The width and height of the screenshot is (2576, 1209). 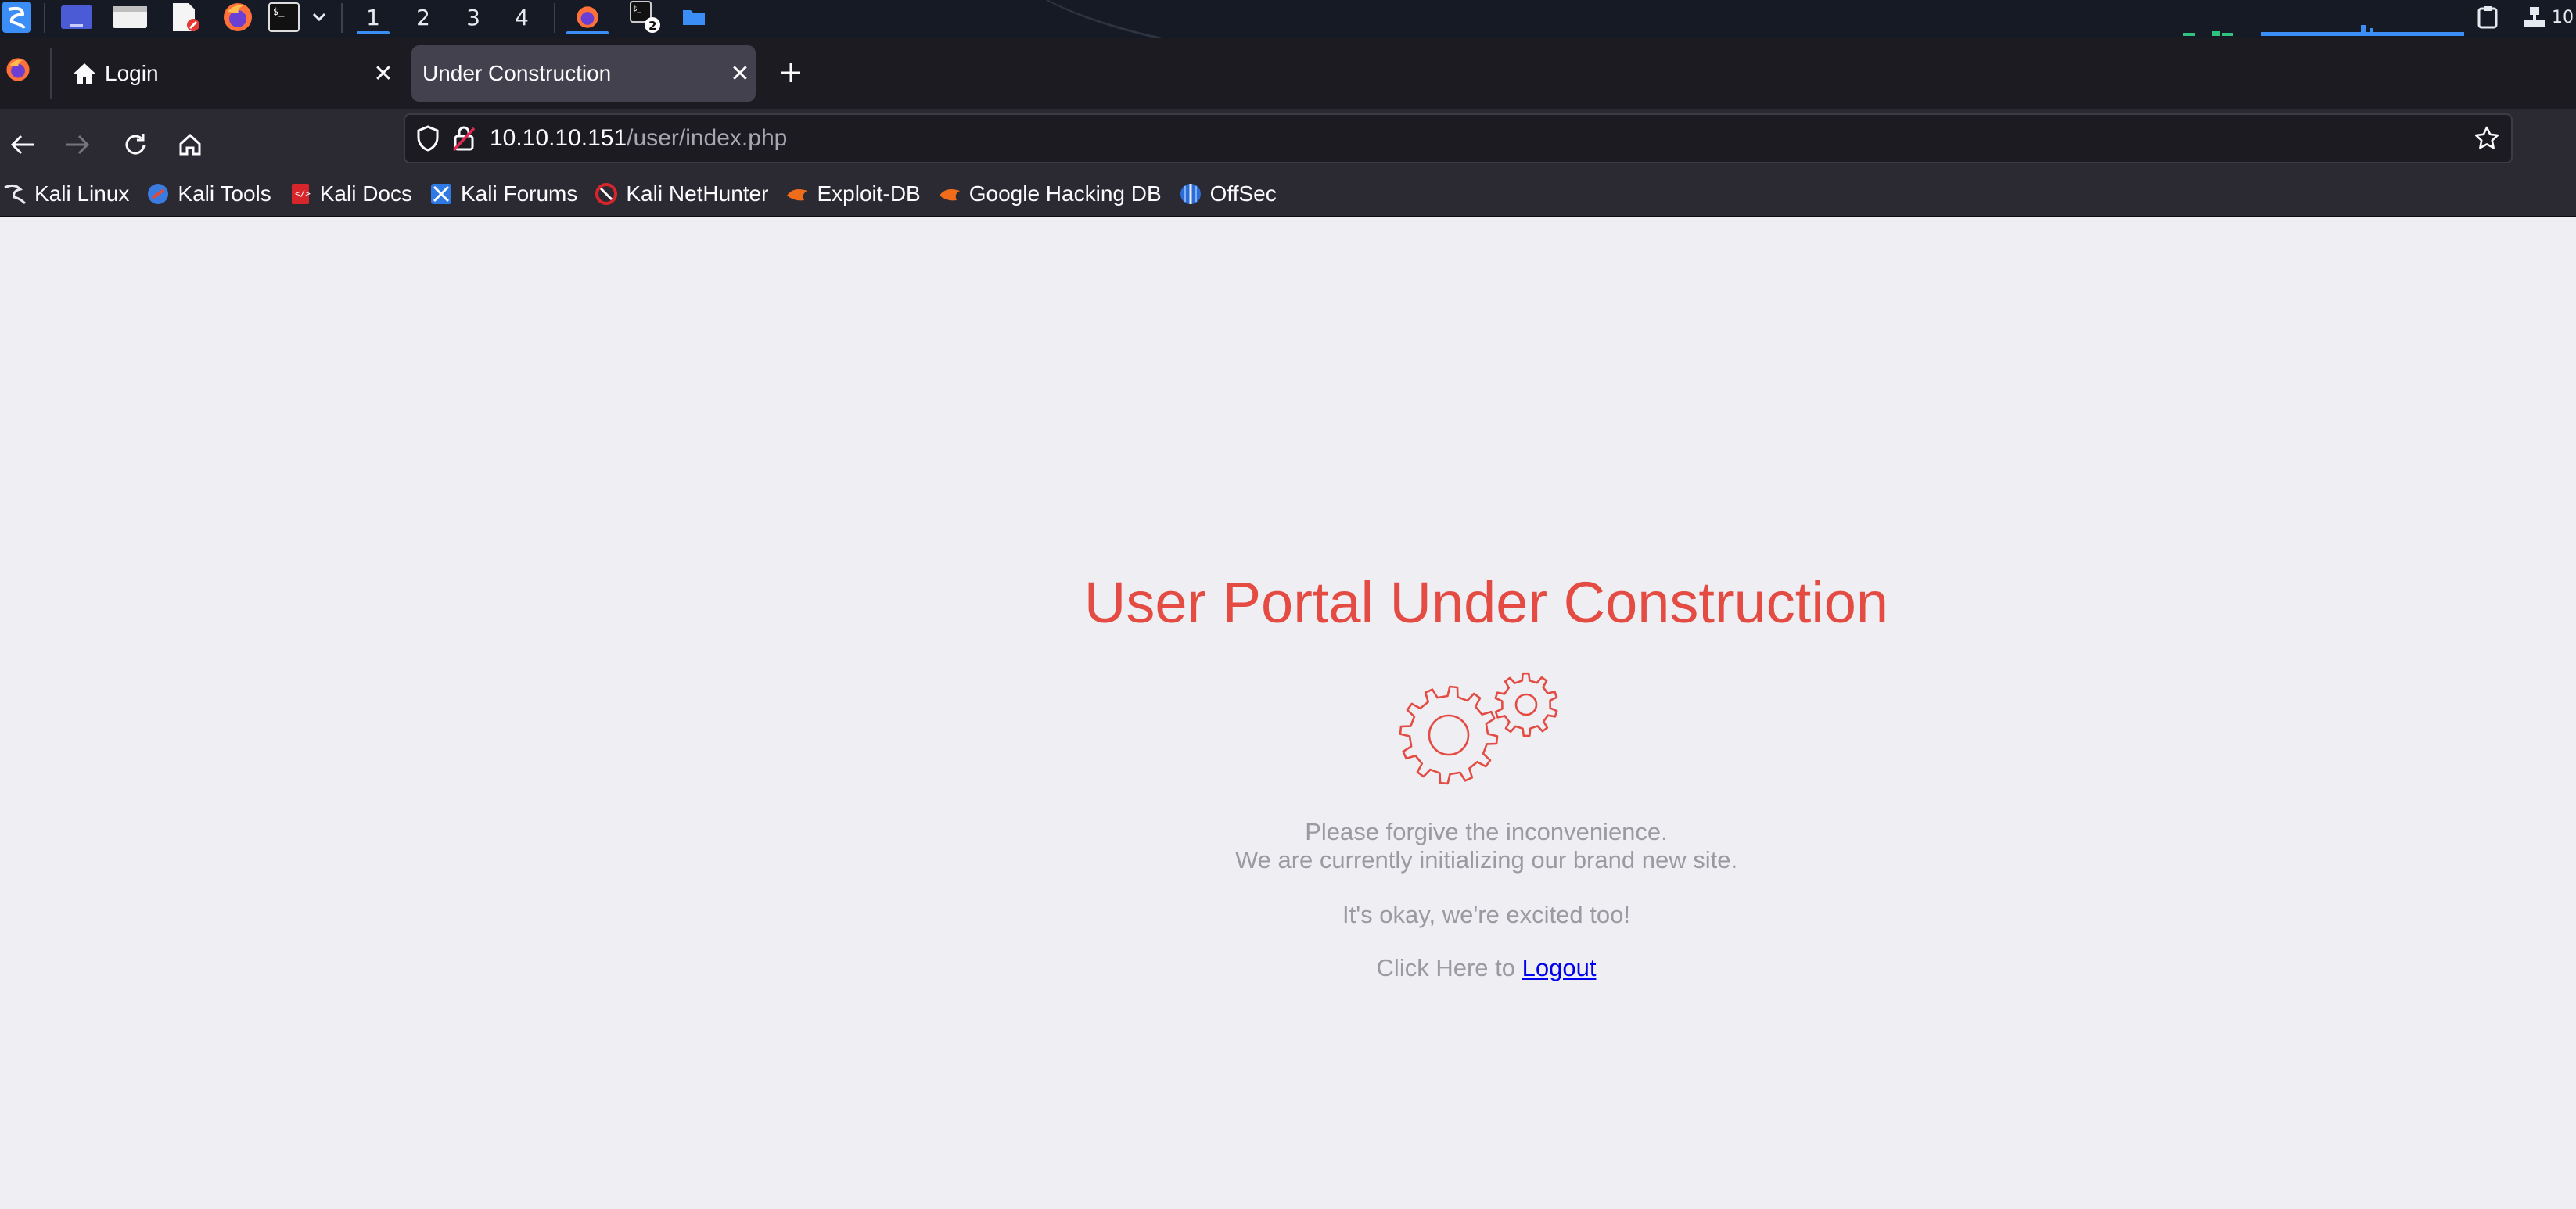 I want to click on url-bar: 10.10.10.151/user/index.php, so click(x=1458, y=138).